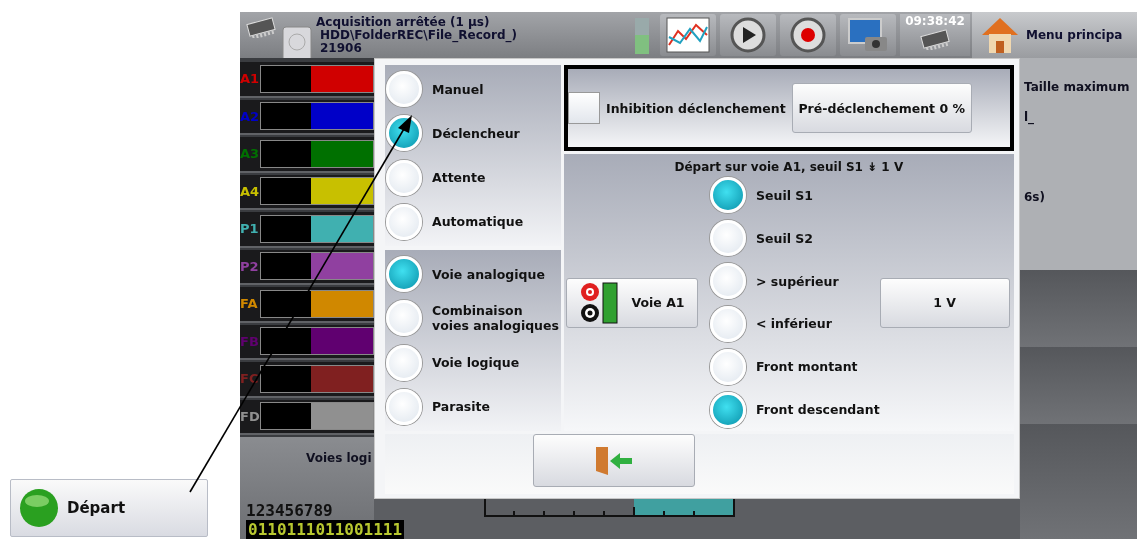 This screenshot has height=539, width=1137. What do you see at coordinates (473, 221) in the screenshot?
I see `radio-option: Automatique` at bounding box center [473, 221].